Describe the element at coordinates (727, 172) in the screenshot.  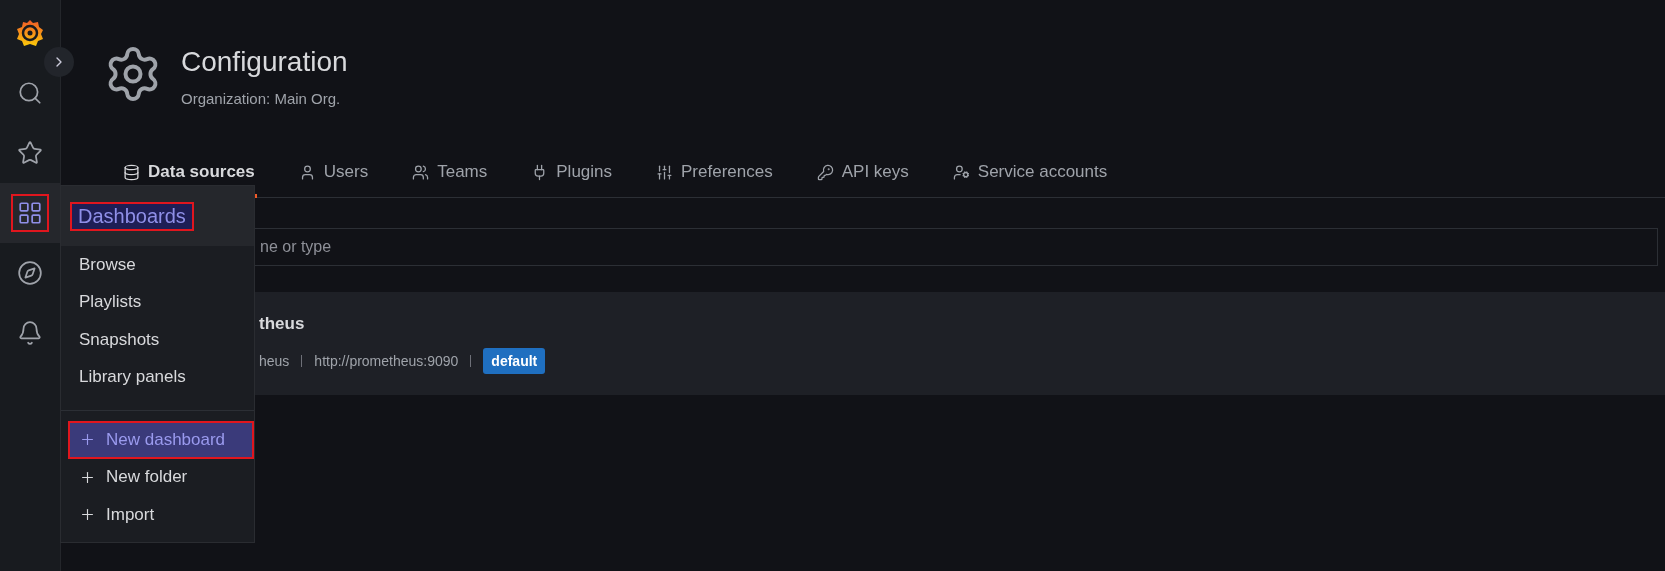
I see `tab-label: Preferences` at that location.